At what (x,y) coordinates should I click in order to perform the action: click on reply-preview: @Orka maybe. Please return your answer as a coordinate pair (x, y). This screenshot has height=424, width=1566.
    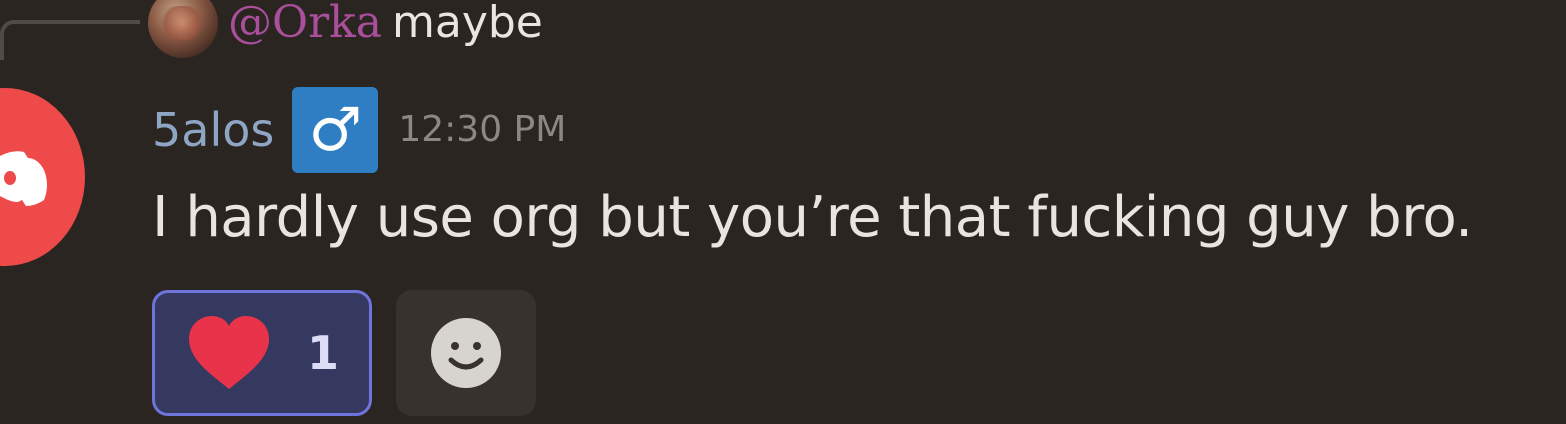
    Looking at the image, I should click on (345, 30).